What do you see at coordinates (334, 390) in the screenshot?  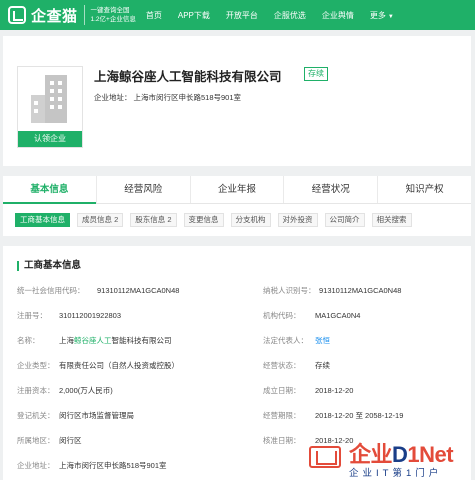 I see `field-value: 2018-12-20` at bounding box center [334, 390].